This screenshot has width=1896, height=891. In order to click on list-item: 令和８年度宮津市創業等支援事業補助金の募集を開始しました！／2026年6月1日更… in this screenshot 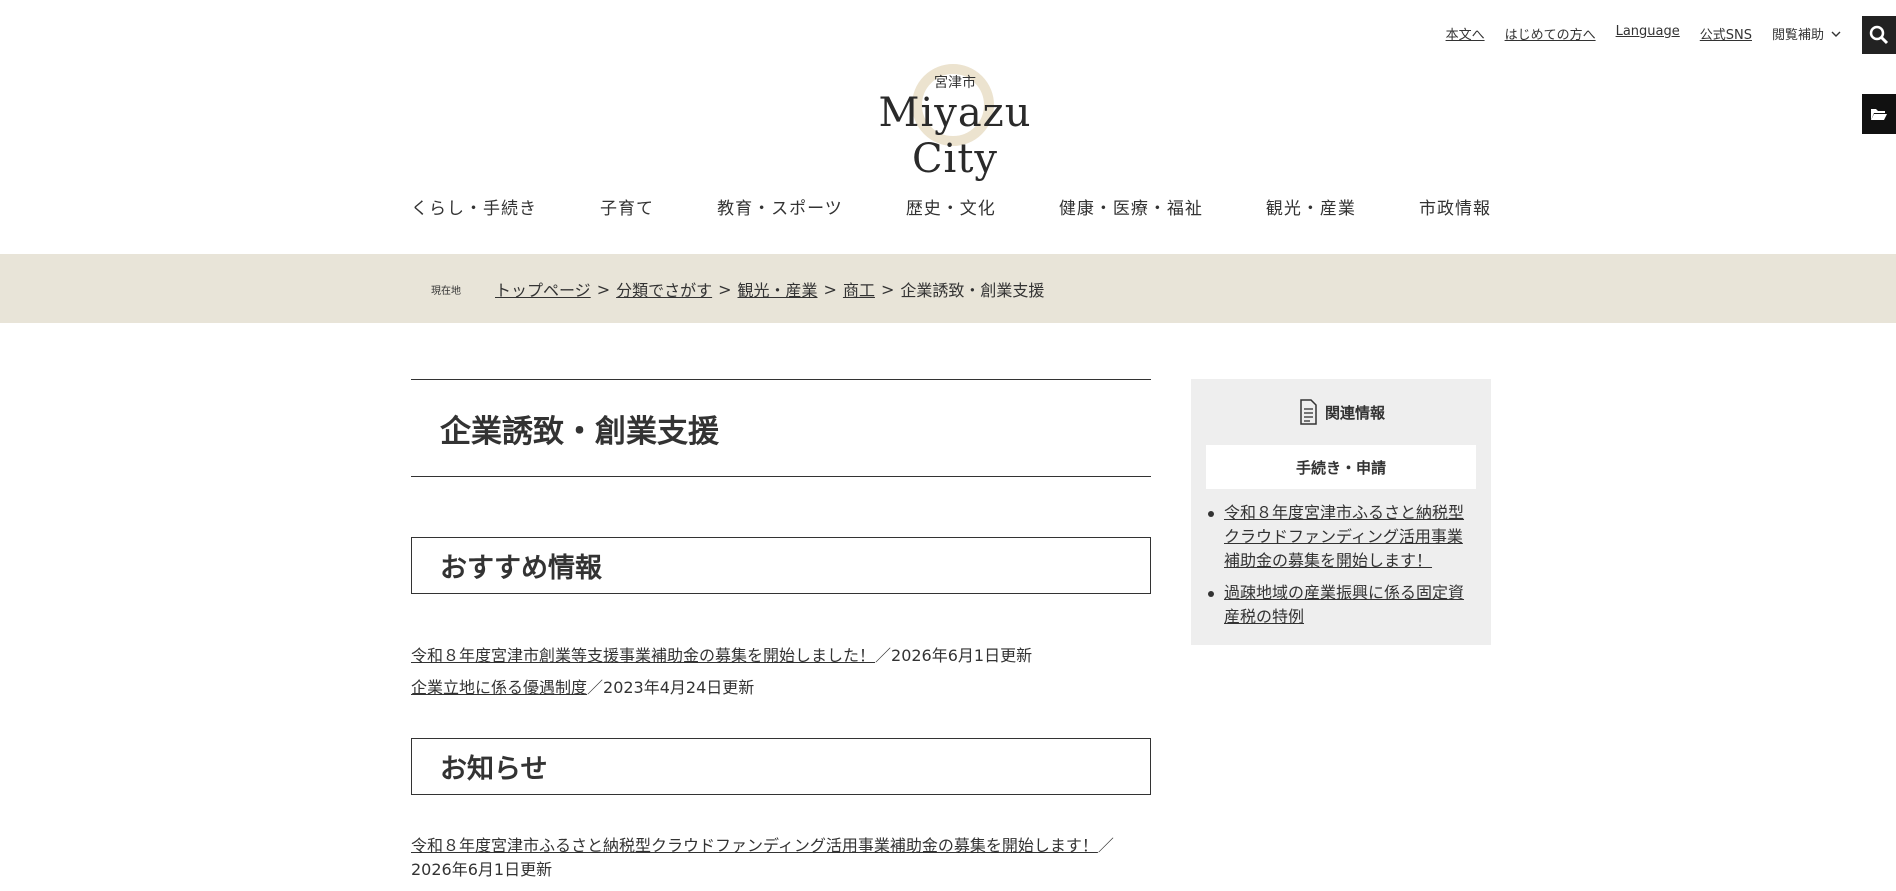, I will do `click(781, 656)`.